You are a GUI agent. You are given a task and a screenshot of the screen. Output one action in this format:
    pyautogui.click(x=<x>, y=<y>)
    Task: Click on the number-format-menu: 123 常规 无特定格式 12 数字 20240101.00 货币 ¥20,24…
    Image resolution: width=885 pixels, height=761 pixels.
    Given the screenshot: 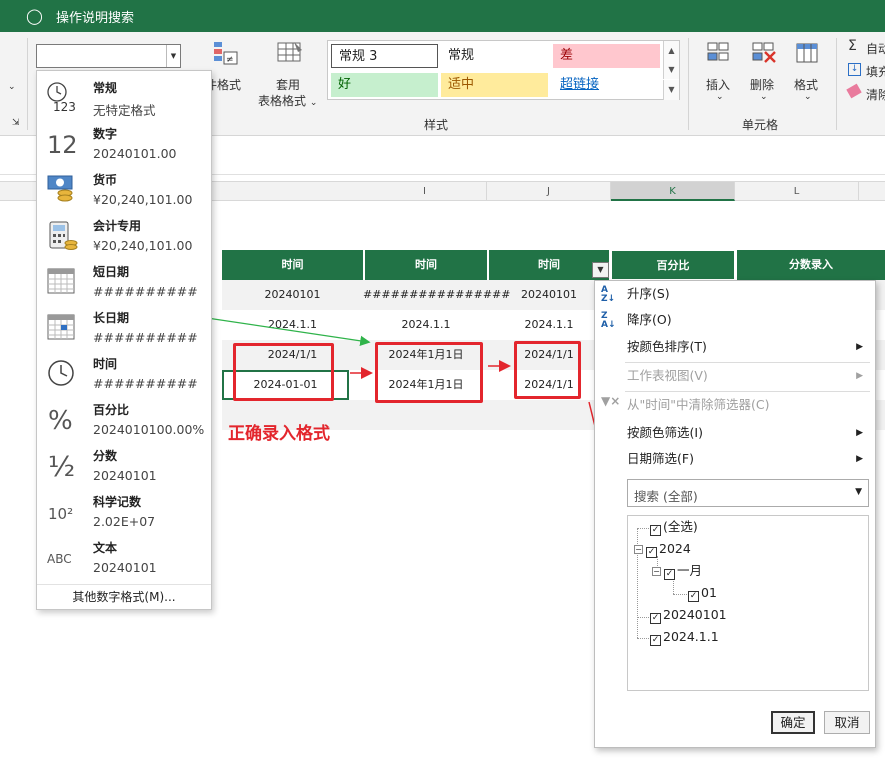 What is the action you would take?
    pyautogui.click(x=124, y=340)
    